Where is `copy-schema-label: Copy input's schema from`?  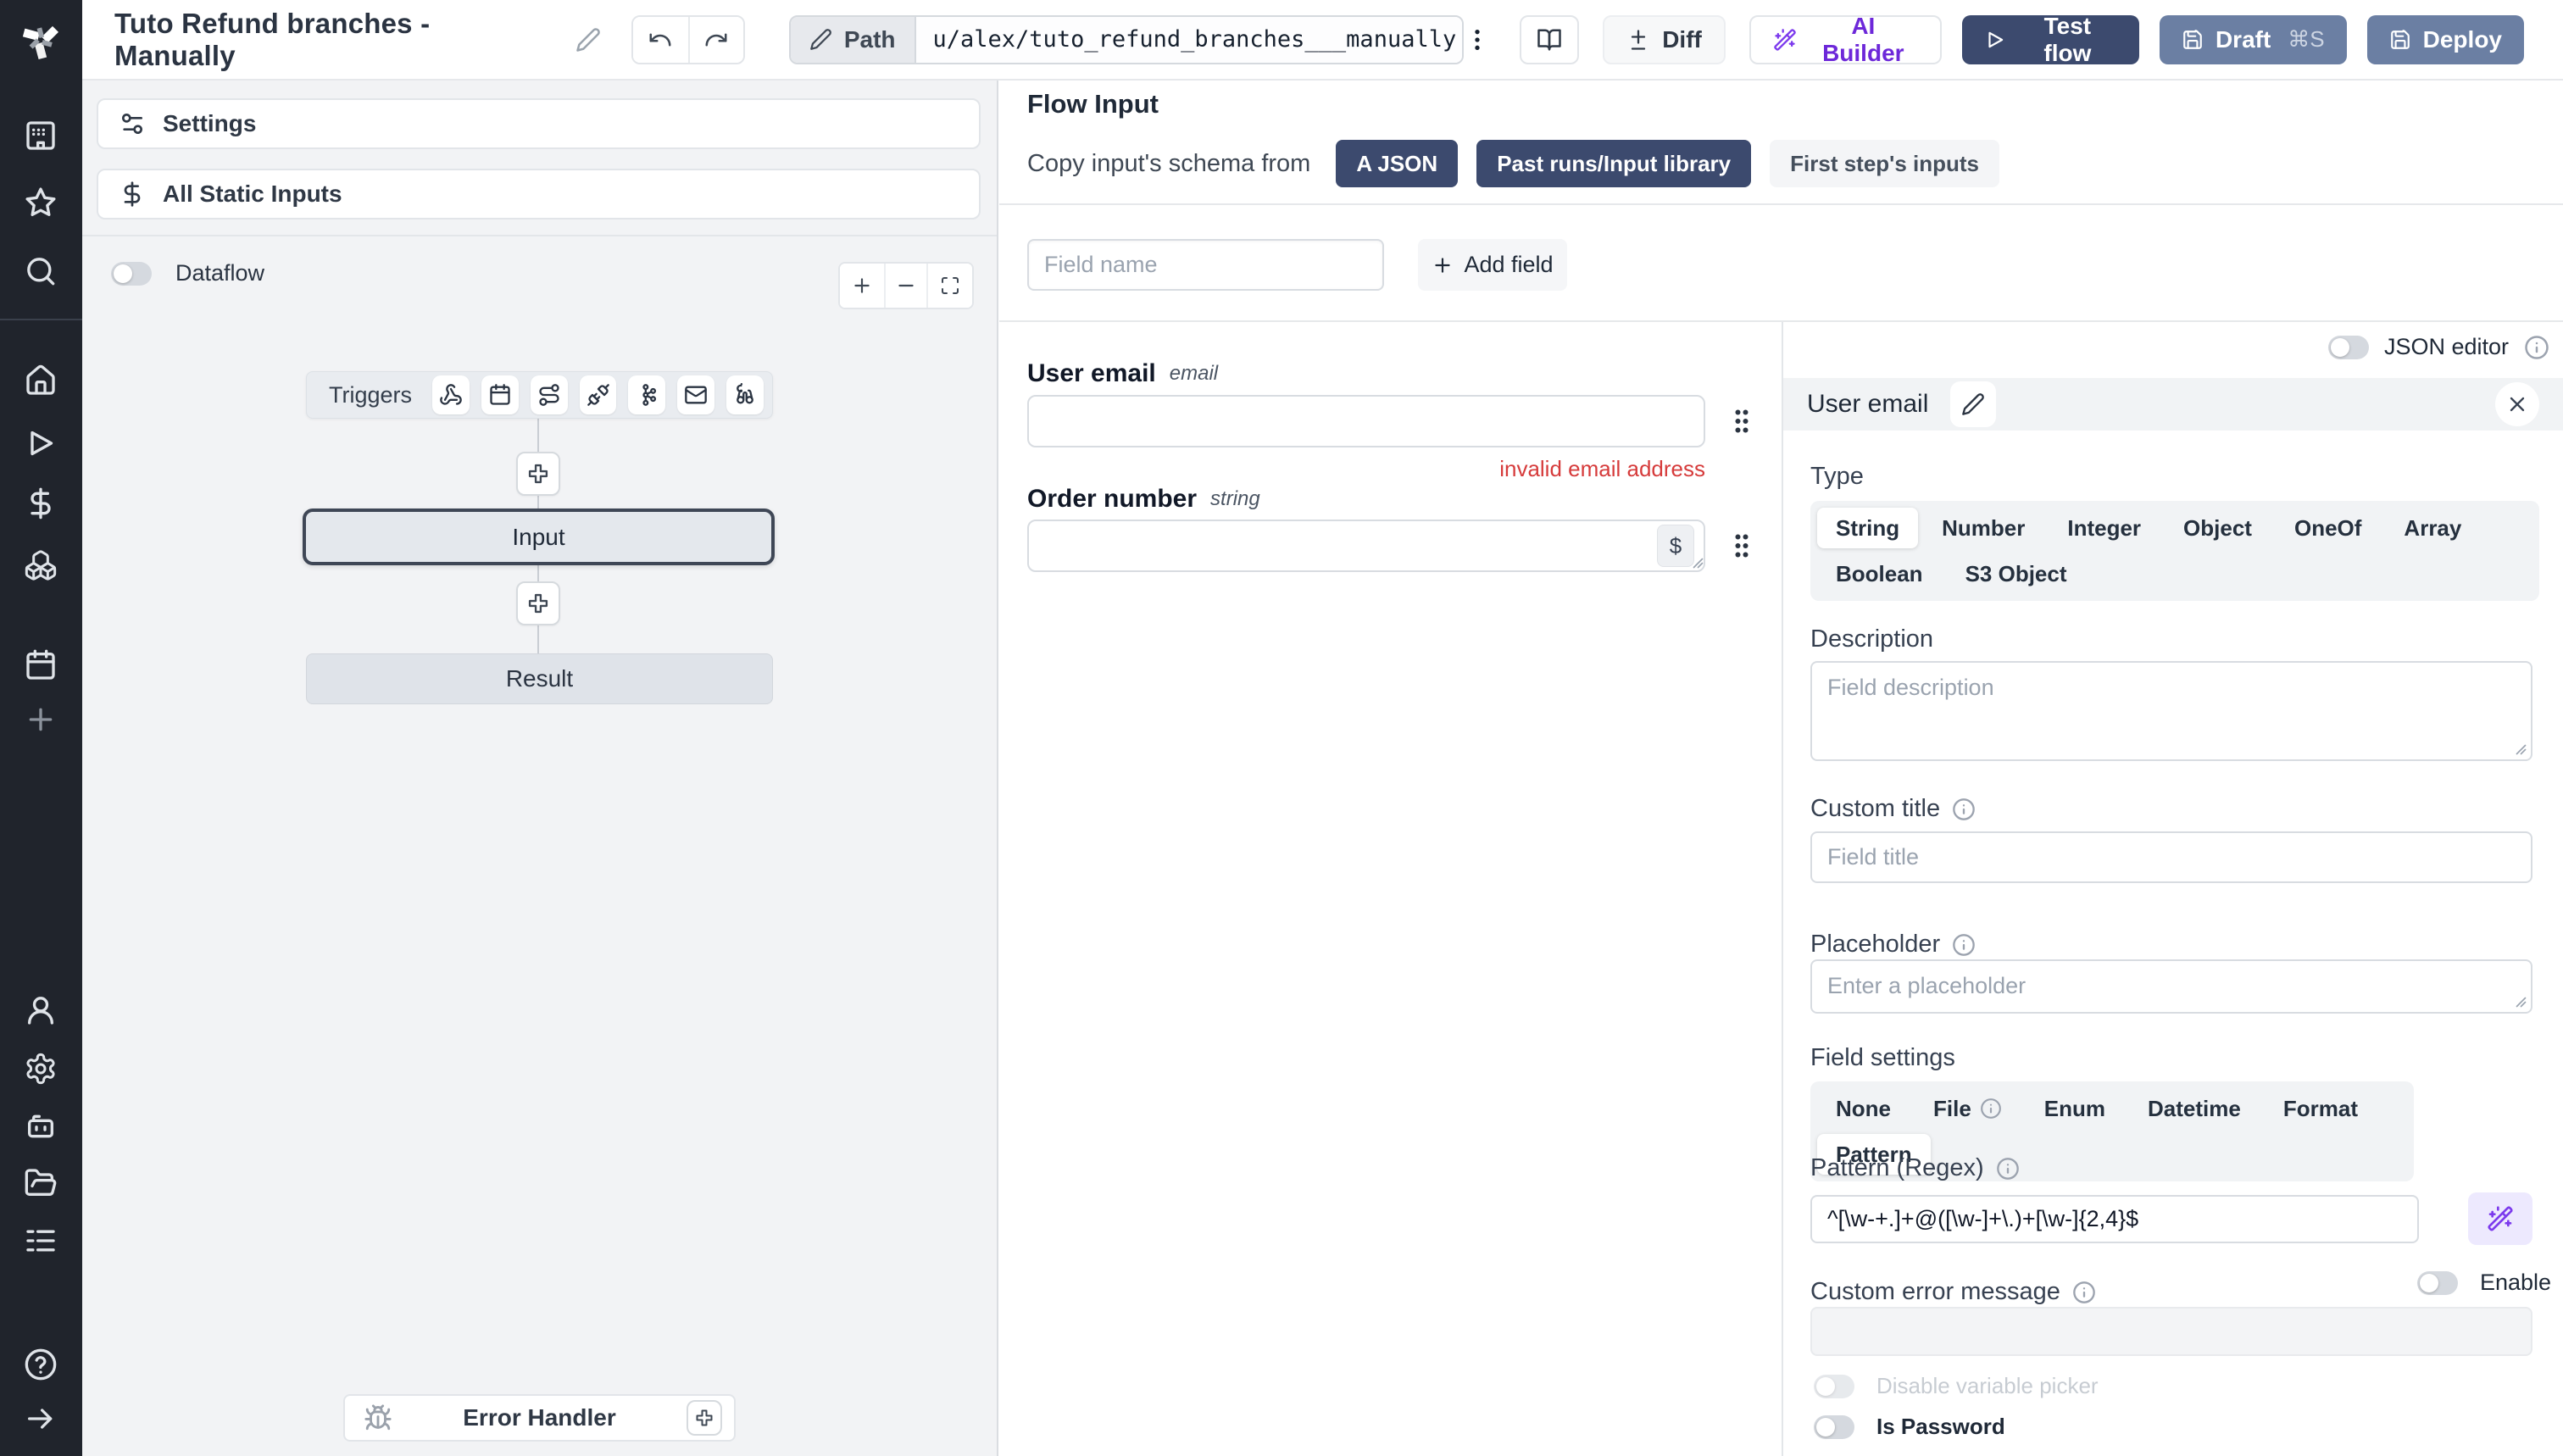 copy-schema-label: Copy input's schema from is located at coordinates (1169, 163).